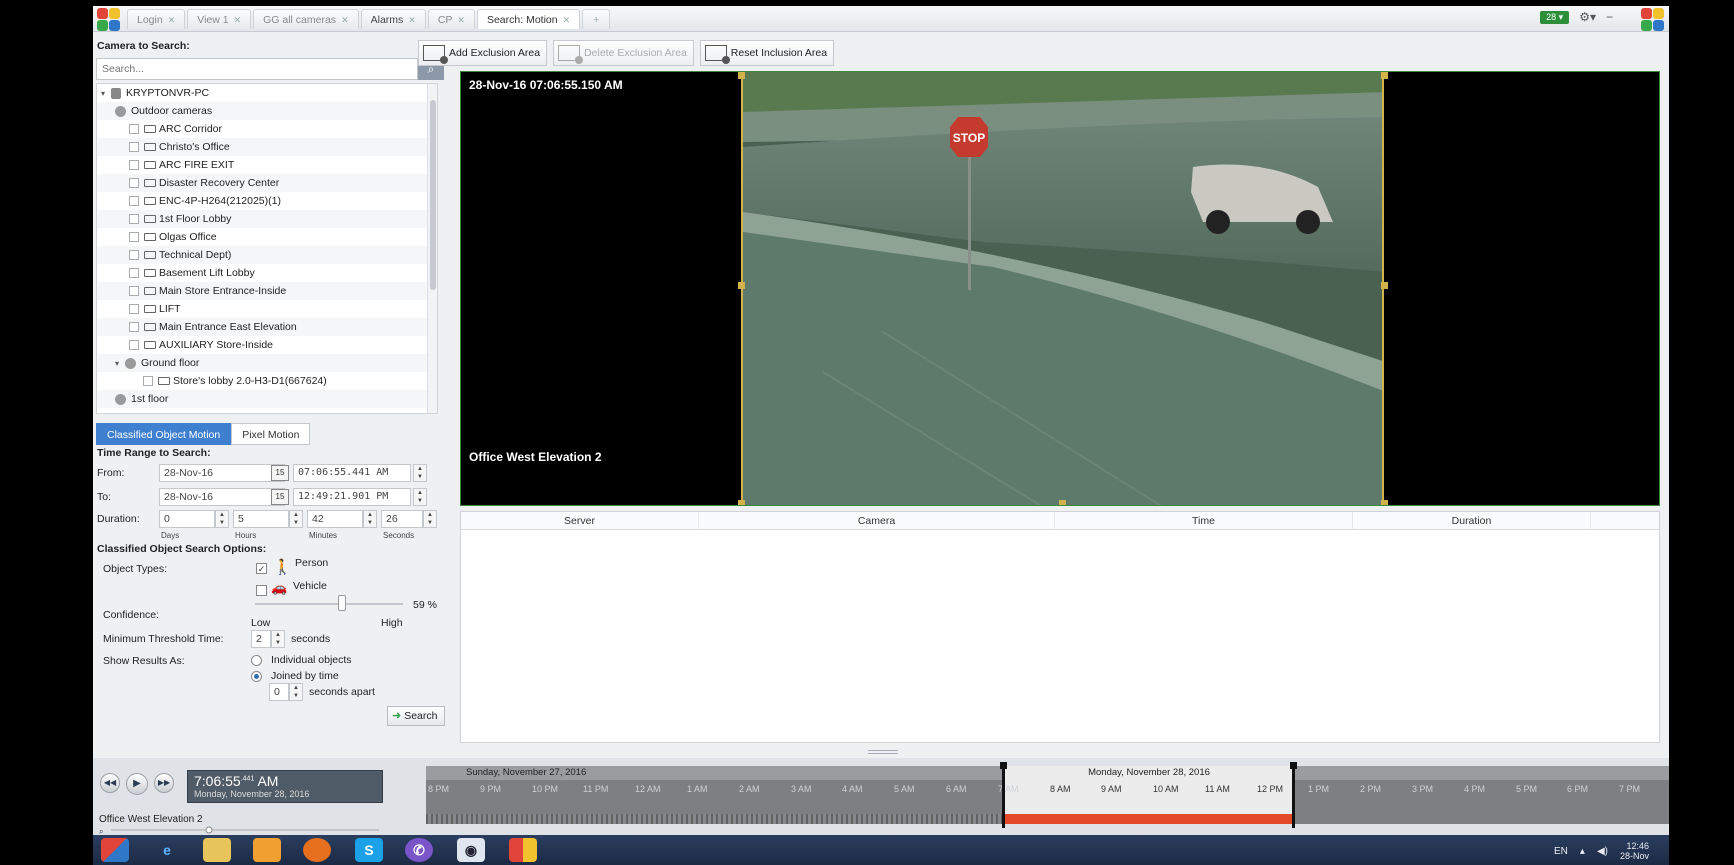  I want to click on classified-object-motion-button: Classified Object Motion, so click(164, 434).